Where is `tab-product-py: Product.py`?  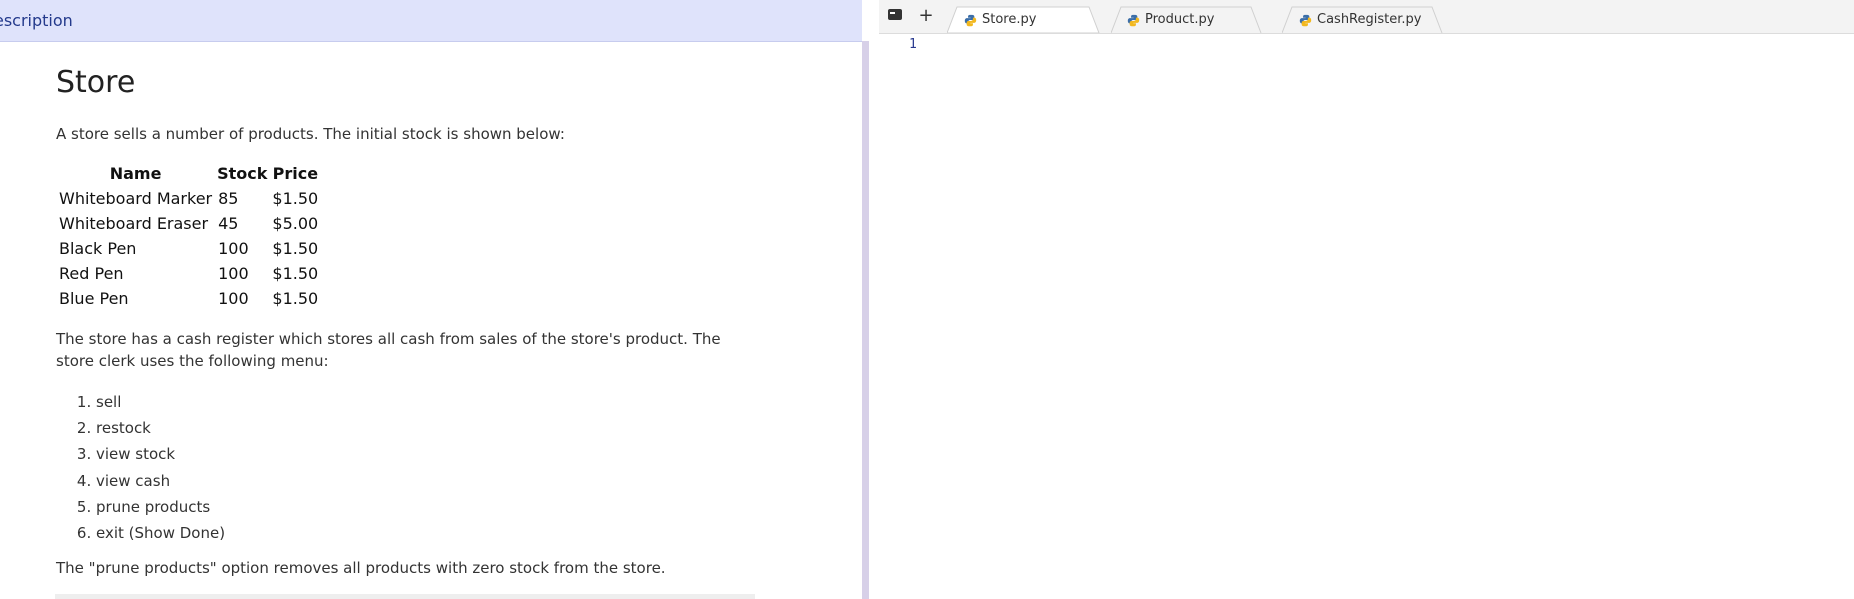
tab-product-py: Product.py is located at coordinates (1187, 19).